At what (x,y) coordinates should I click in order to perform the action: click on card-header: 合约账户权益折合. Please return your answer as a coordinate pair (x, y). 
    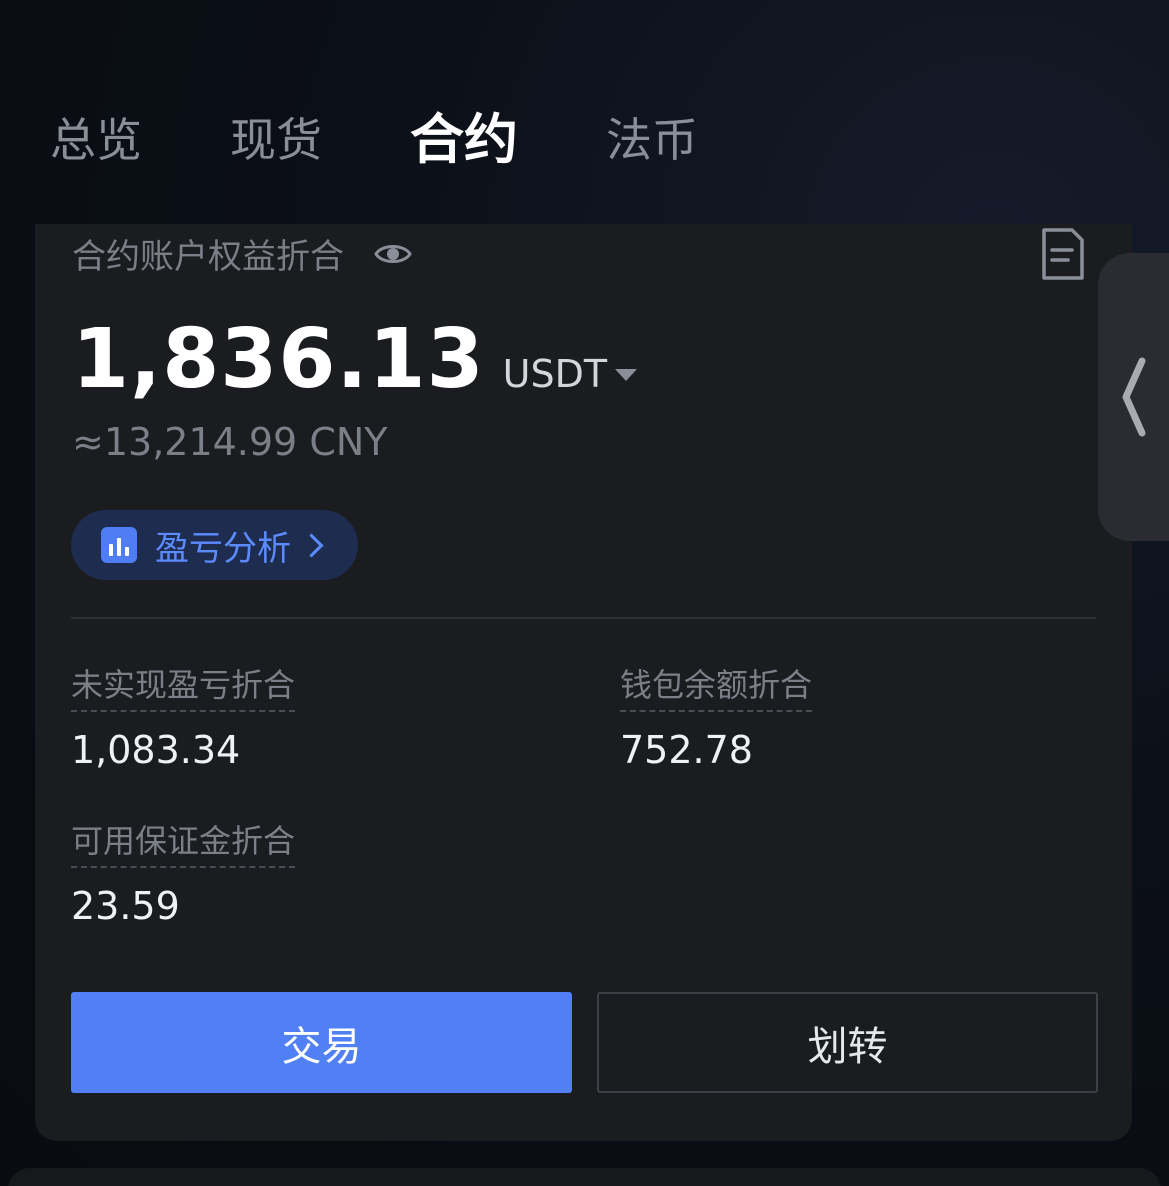
    Looking at the image, I should click on (242, 253).